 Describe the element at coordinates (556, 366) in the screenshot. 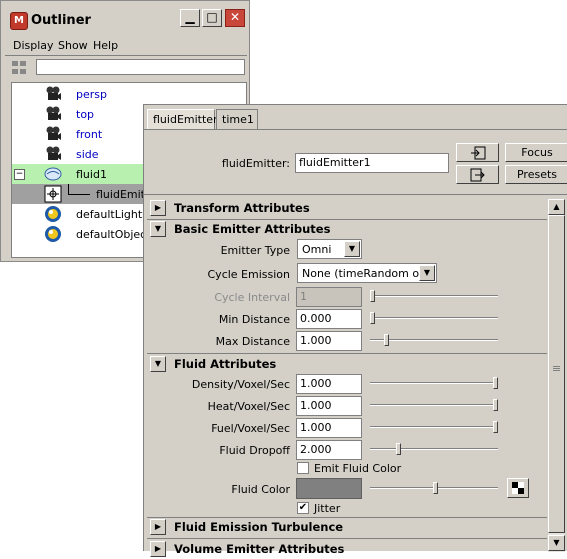

I see `scrollbar-grip` at that location.